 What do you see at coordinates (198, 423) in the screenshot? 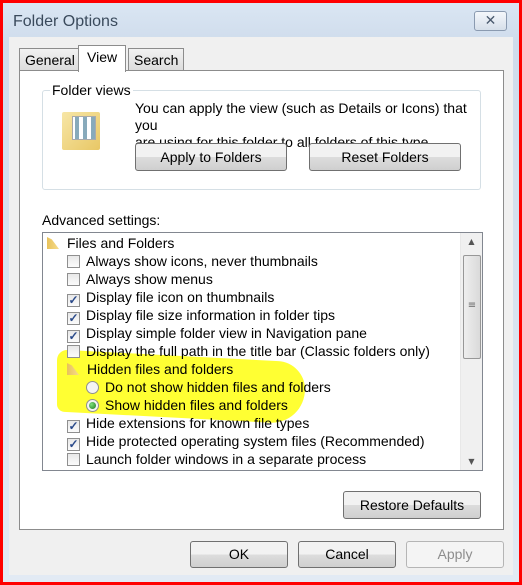
I see `item-label: Hide extensions for known file types` at bounding box center [198, 423].